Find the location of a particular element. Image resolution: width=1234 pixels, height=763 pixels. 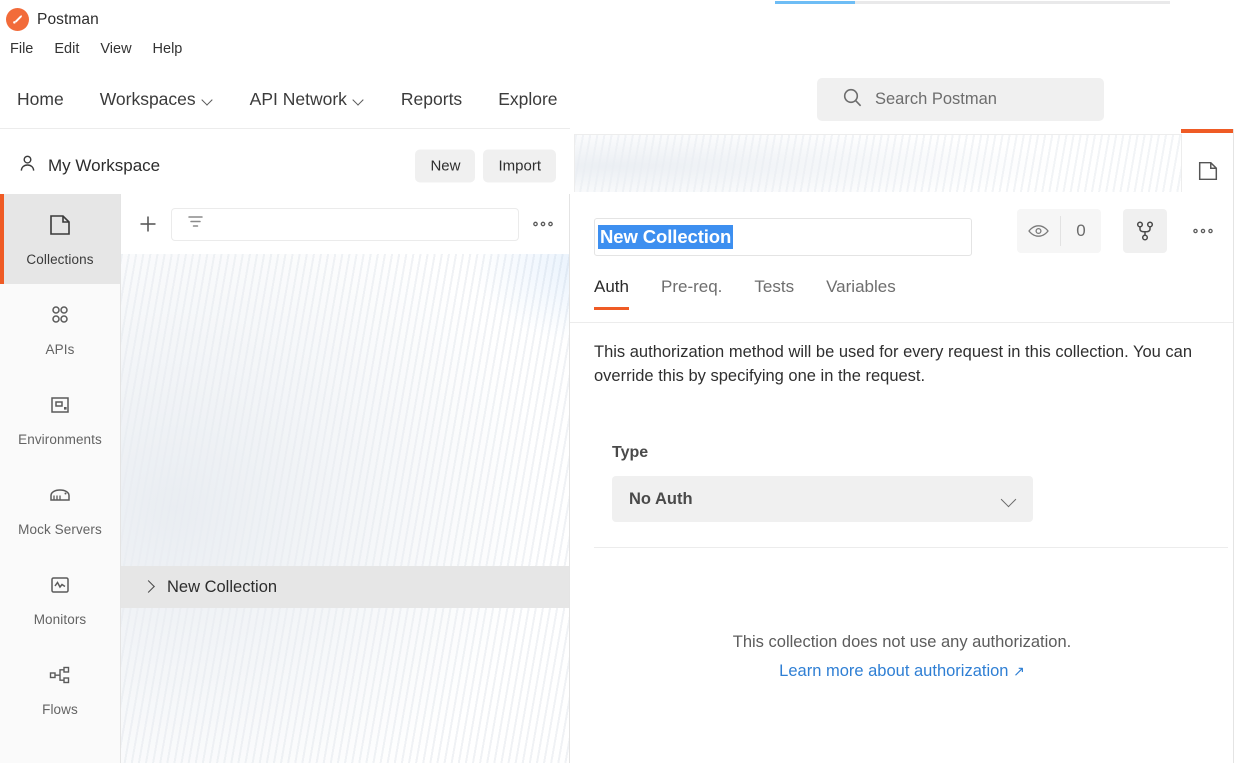

sidebar-item-mock-servers-label: Mock Servers is located at coordinates (60, 529).